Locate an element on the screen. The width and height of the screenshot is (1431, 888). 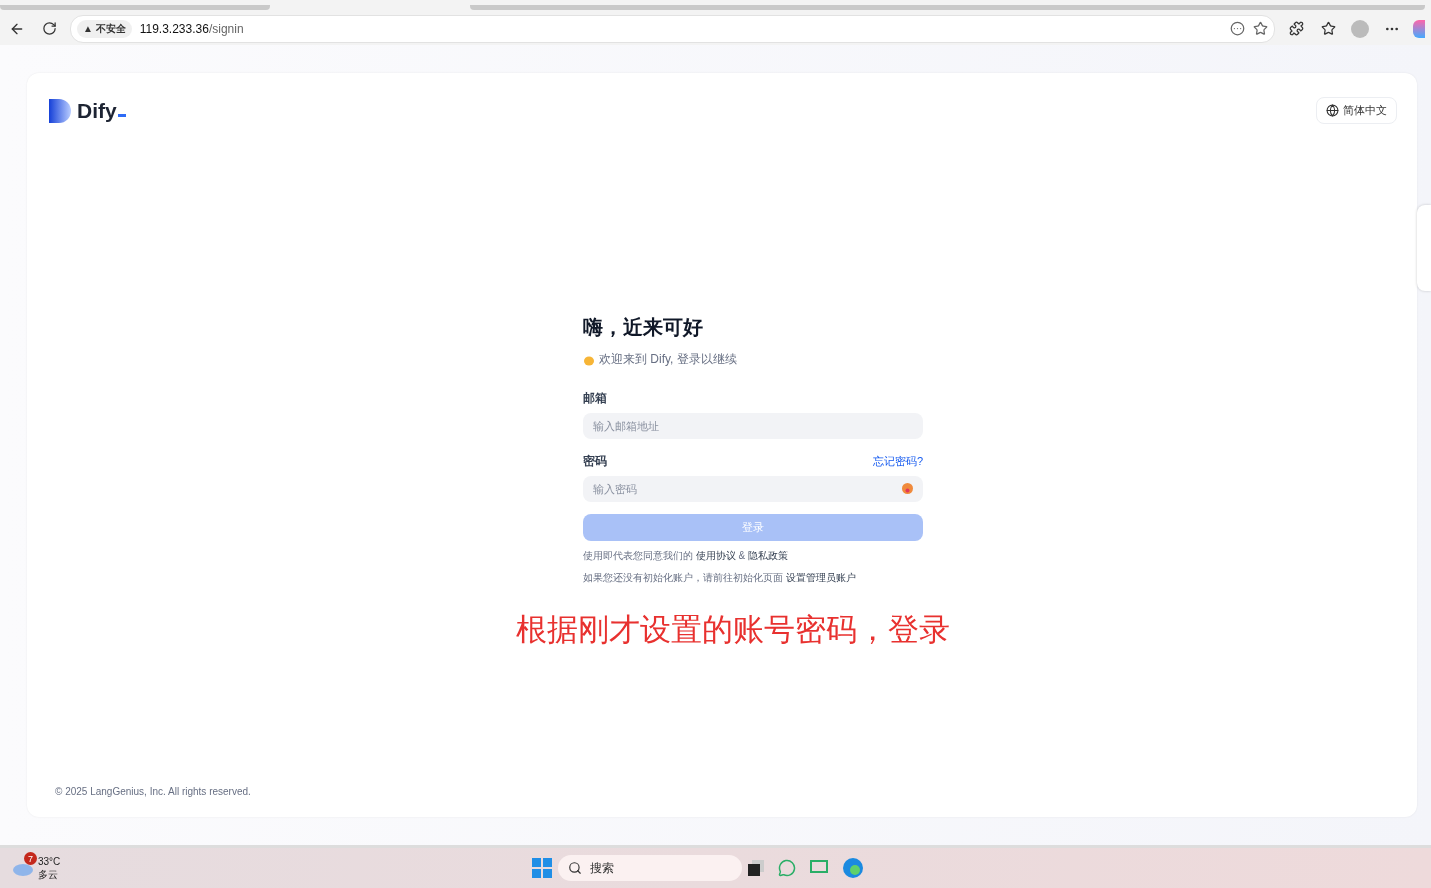
logo-text: Dify is located at coordinates (97, 110).